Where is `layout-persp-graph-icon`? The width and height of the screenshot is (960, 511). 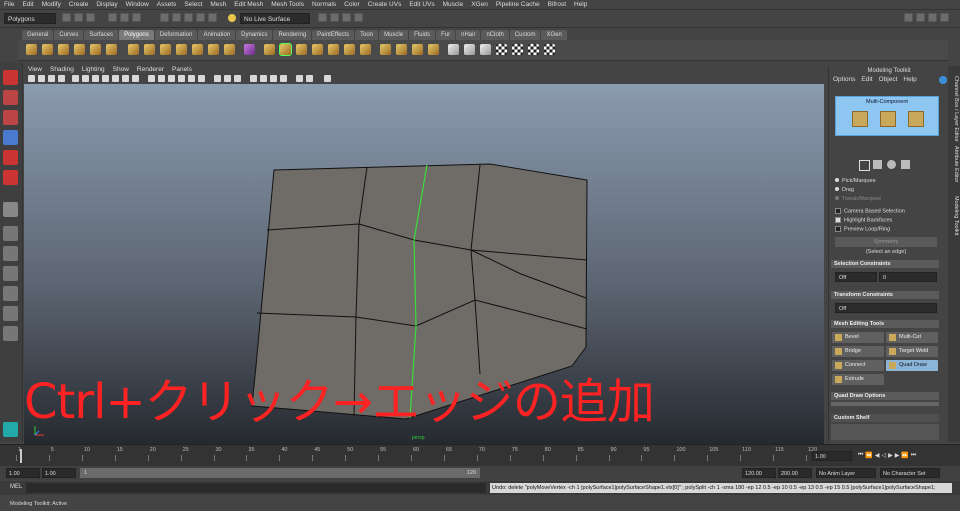 layout-persp-graph-icon is located at coordinates (10, 293).